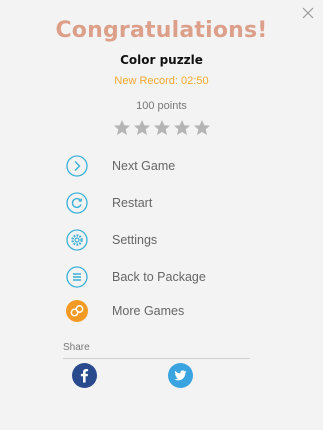  Describe the element at coordinates (161, 106) in the screenshot. I see `points-text: 100 points` at that location.